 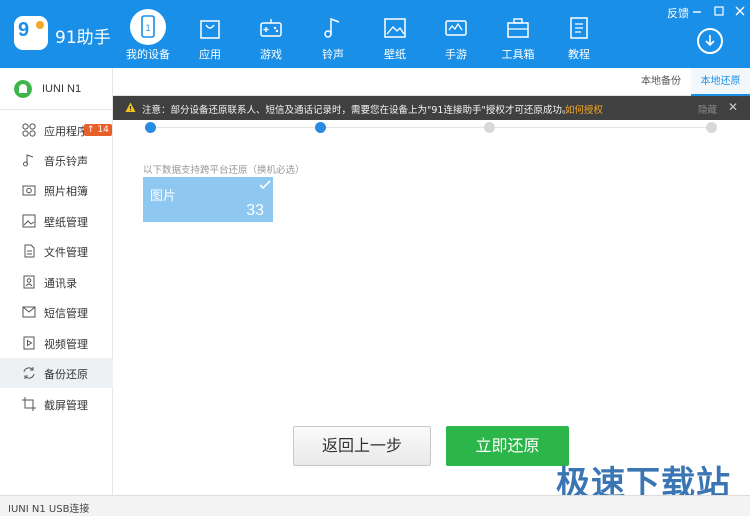 I want to click on sidebar-item-backup-restore: 备份还原, so click(x=56, y=373).